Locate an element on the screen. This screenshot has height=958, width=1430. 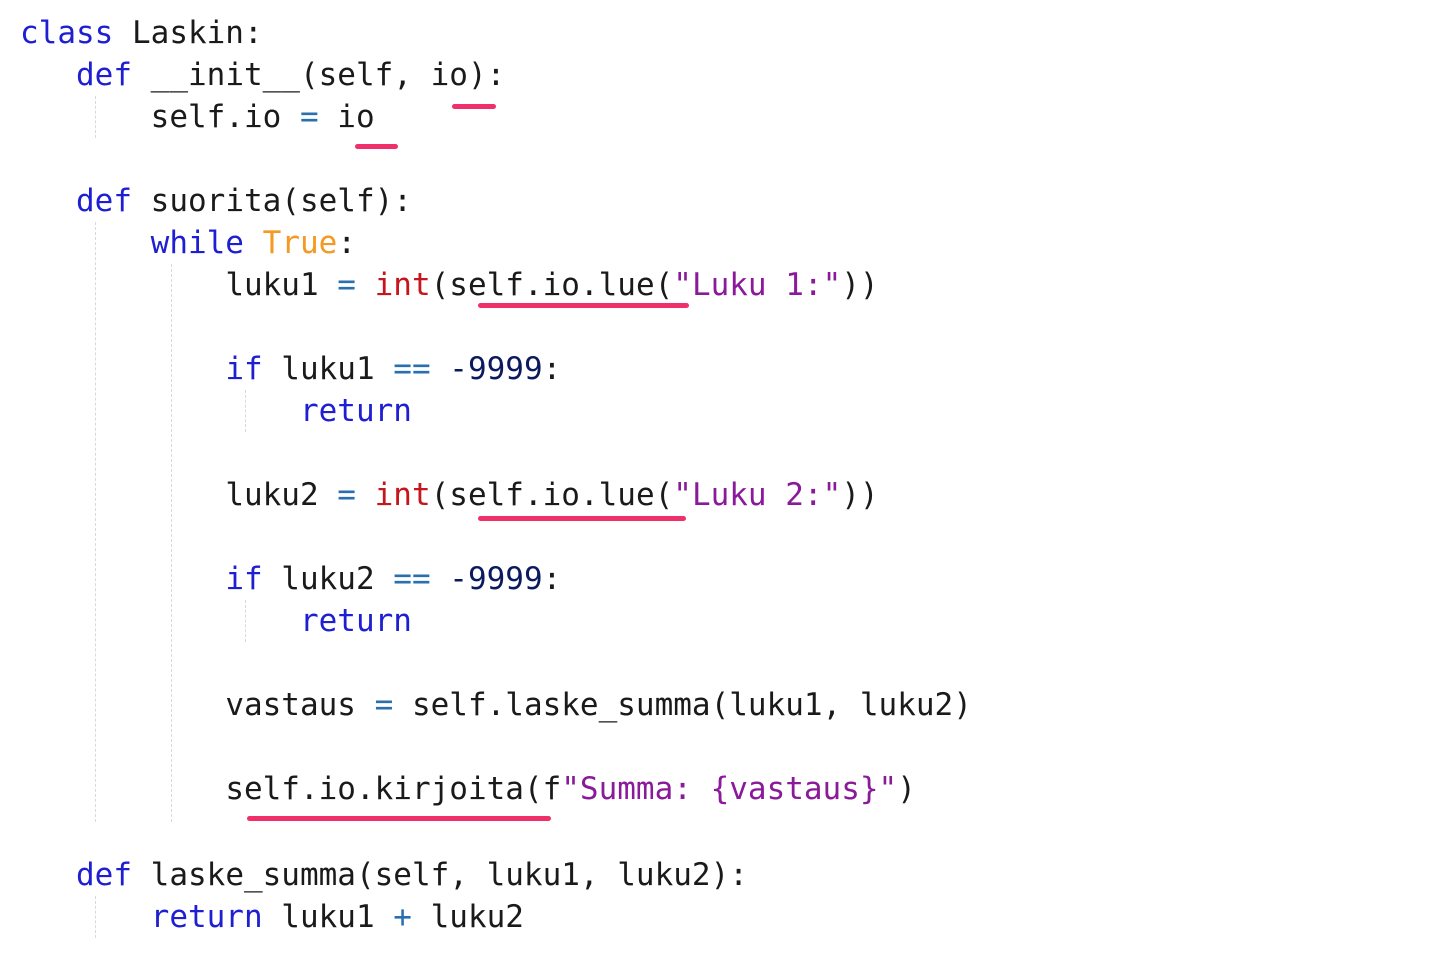
code-line-22: return luku1 + luku2 is located at coordinates (272, 917).